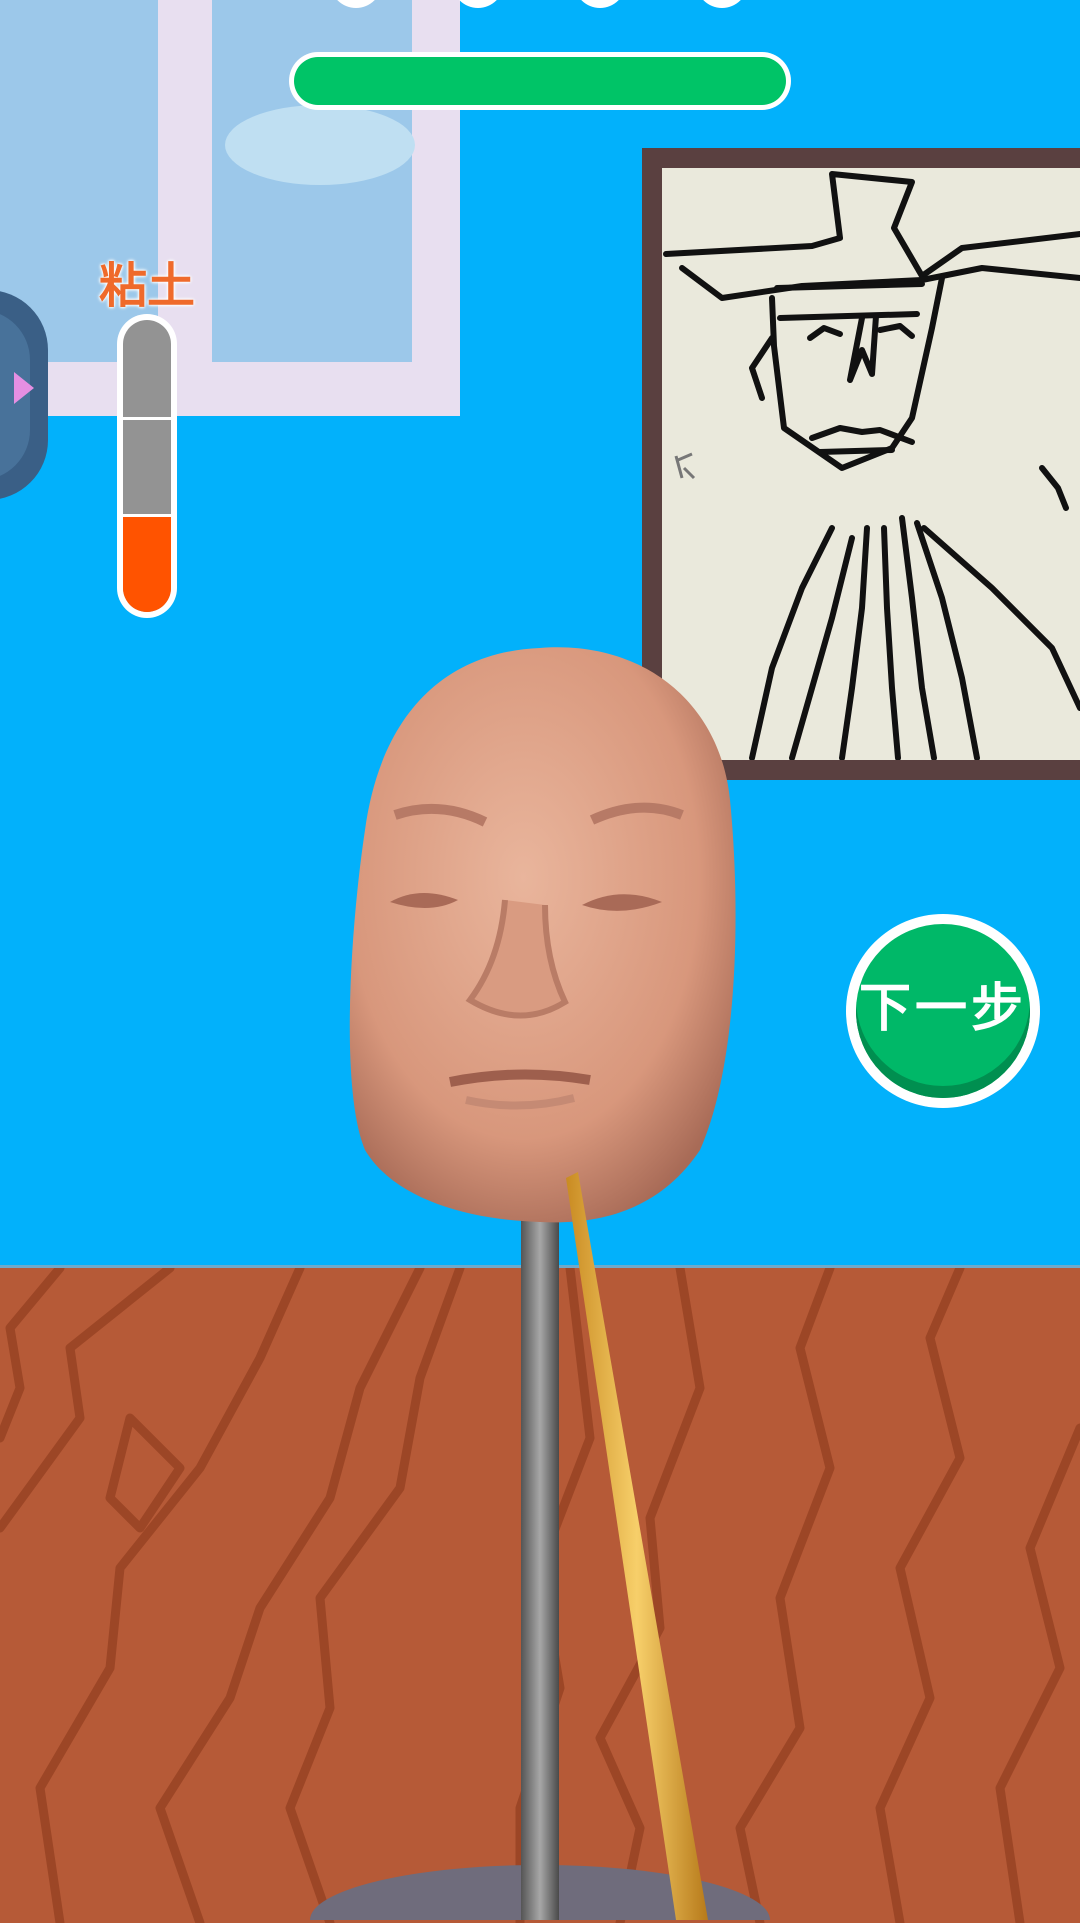 Image resolution: width=1080 pixels, height=1927 pixels. I want to click on clay-meter, so click(147, 466).